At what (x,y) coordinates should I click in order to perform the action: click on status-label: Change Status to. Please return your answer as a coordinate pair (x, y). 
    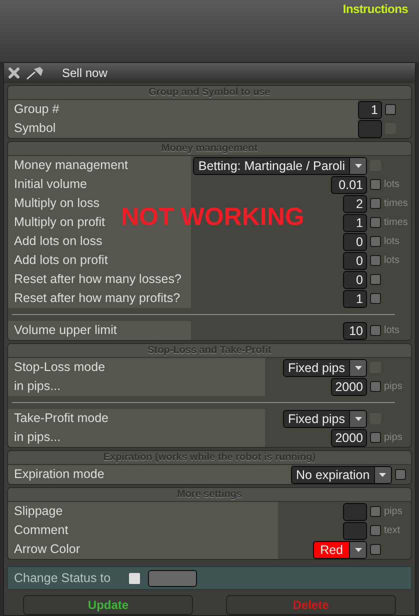
    Looking at the image, I should click on (62, 578).